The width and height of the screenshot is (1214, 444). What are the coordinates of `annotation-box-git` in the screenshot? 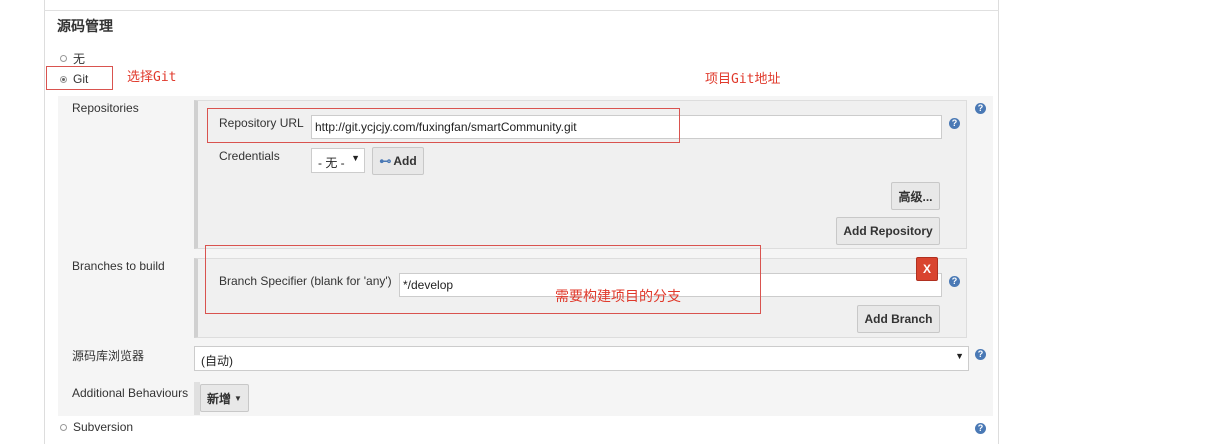 It's located at (79, 78).